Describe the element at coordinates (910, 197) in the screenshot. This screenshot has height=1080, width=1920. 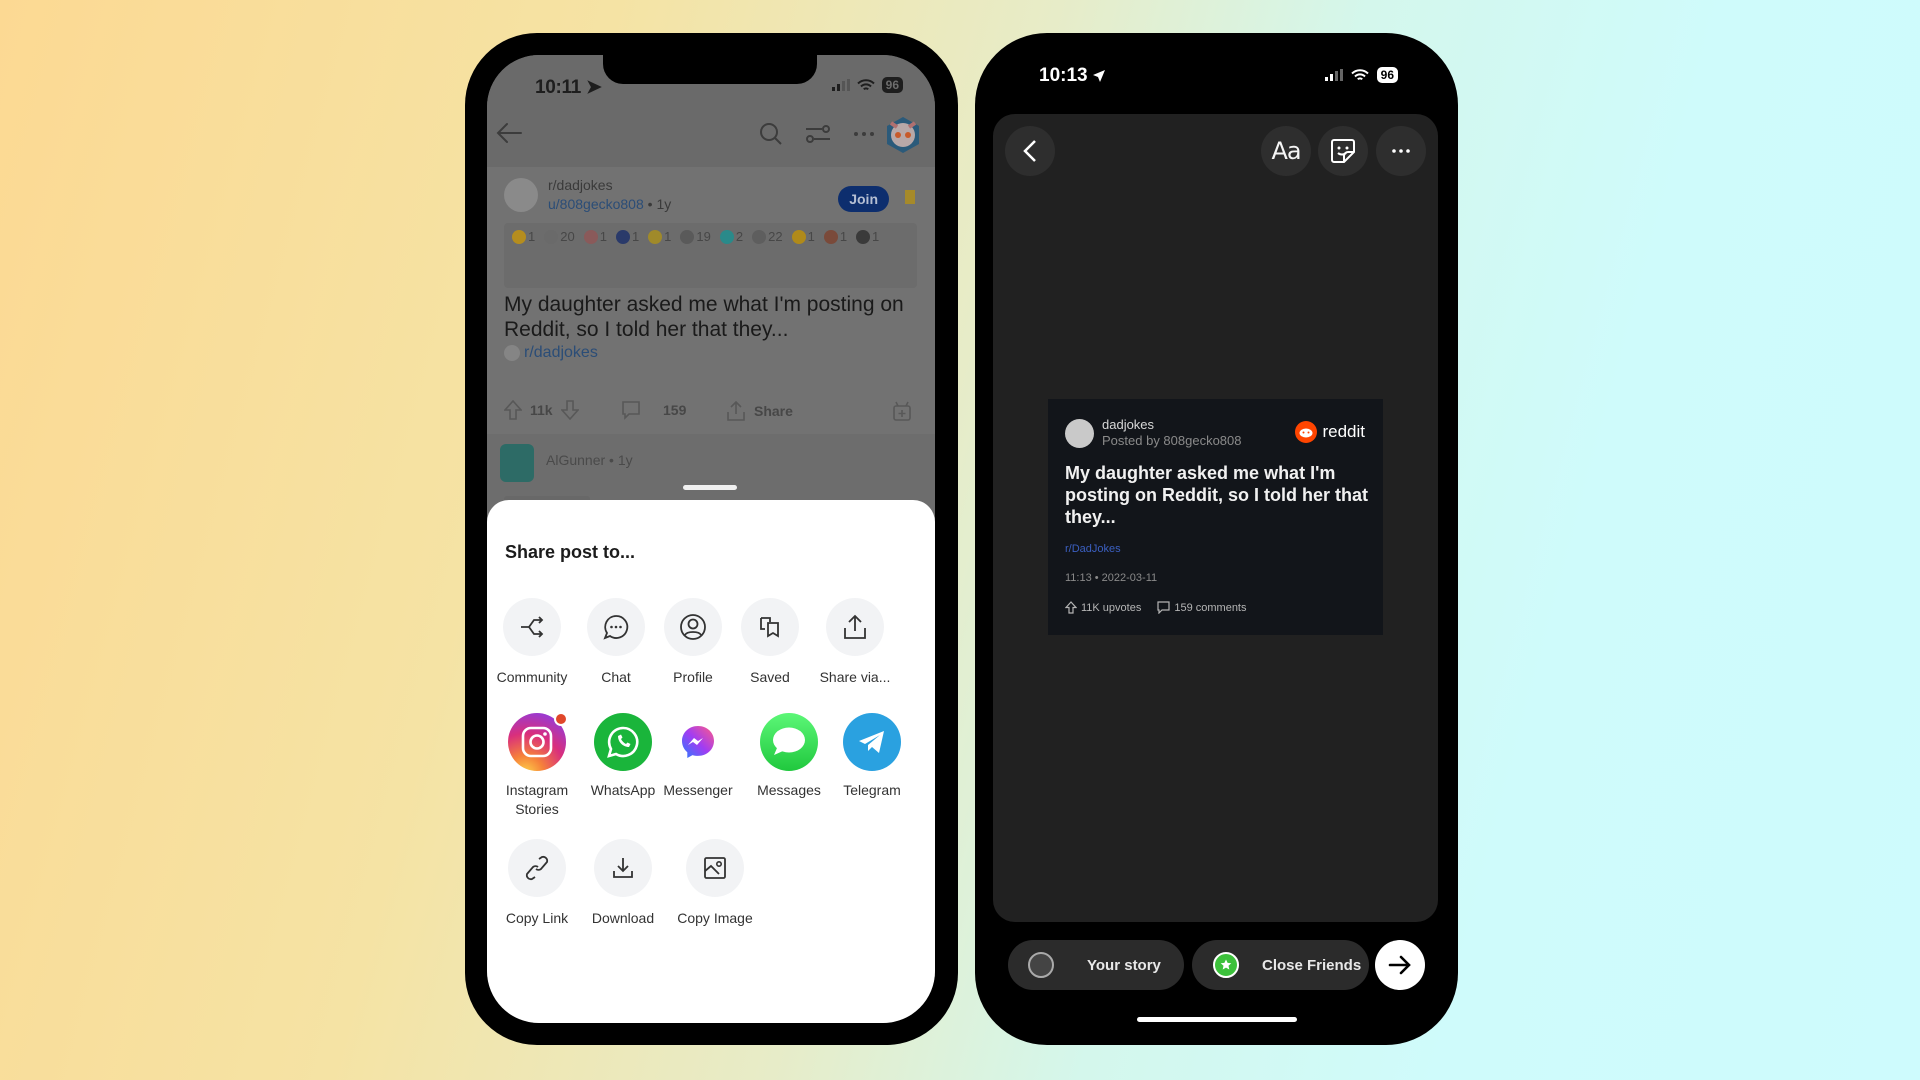
I see `bookmark-icon` at that location.